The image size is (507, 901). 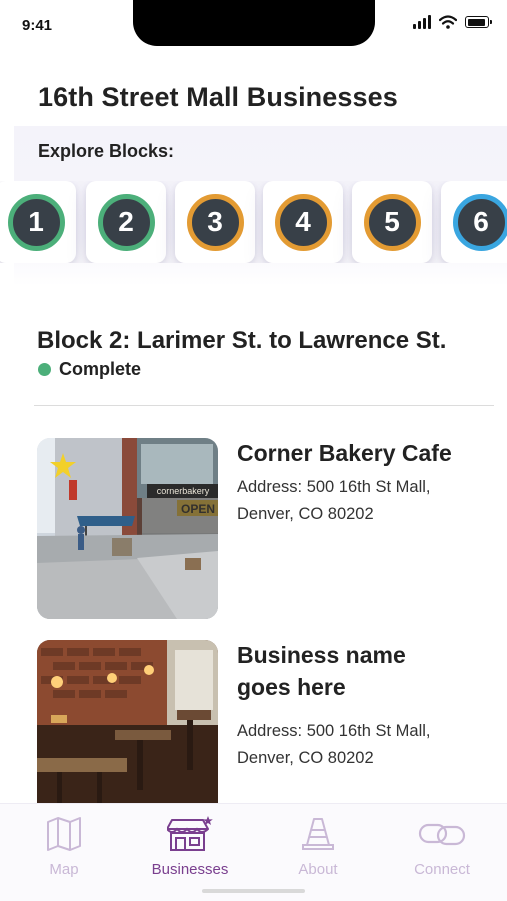 I want to click on status-bar: 9:41, so click(x=253, y=26).